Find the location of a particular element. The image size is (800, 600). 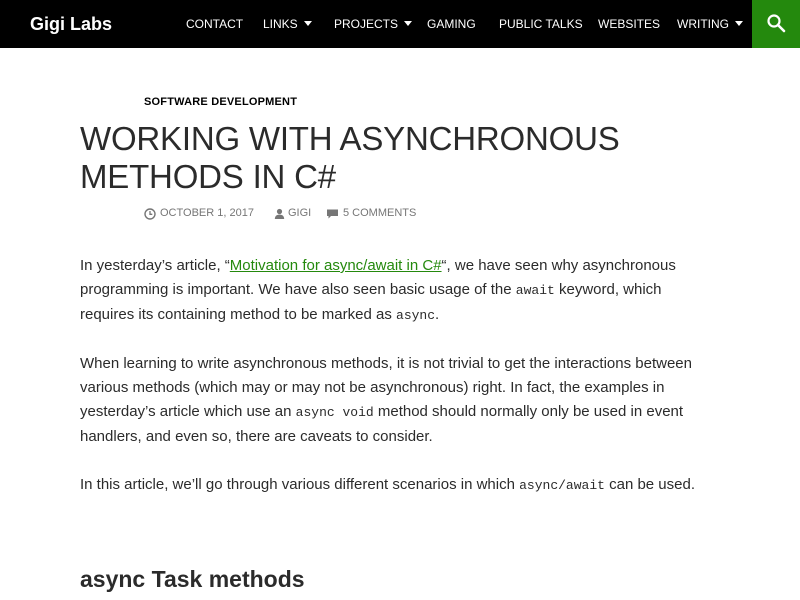

nav-item-label: WEBSITES is located at coordinates (629, 24).